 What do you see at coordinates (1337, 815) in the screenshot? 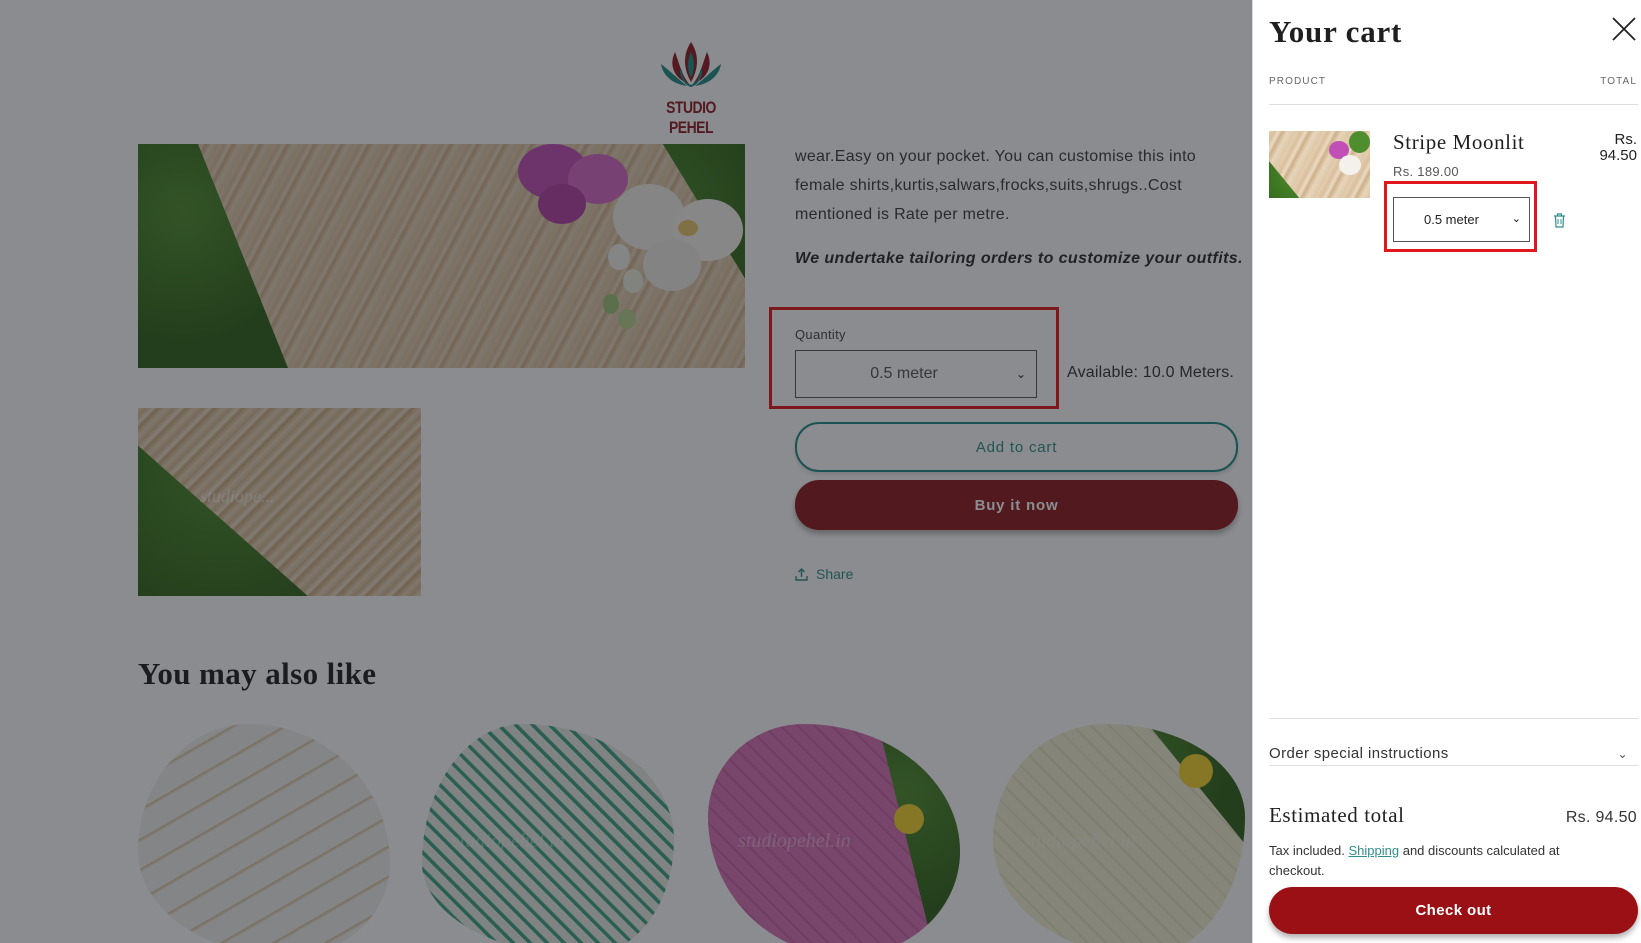
I see `estimated-total-label: Estimated total` at bounding box center [1337, 815].